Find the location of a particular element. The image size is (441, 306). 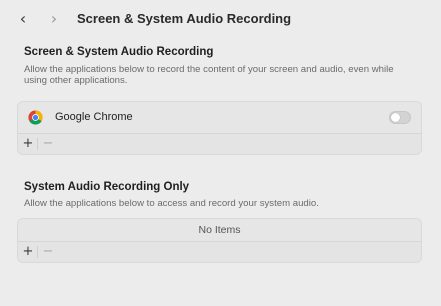

chevron-right-icon: › is located at coordinates (54, 18).